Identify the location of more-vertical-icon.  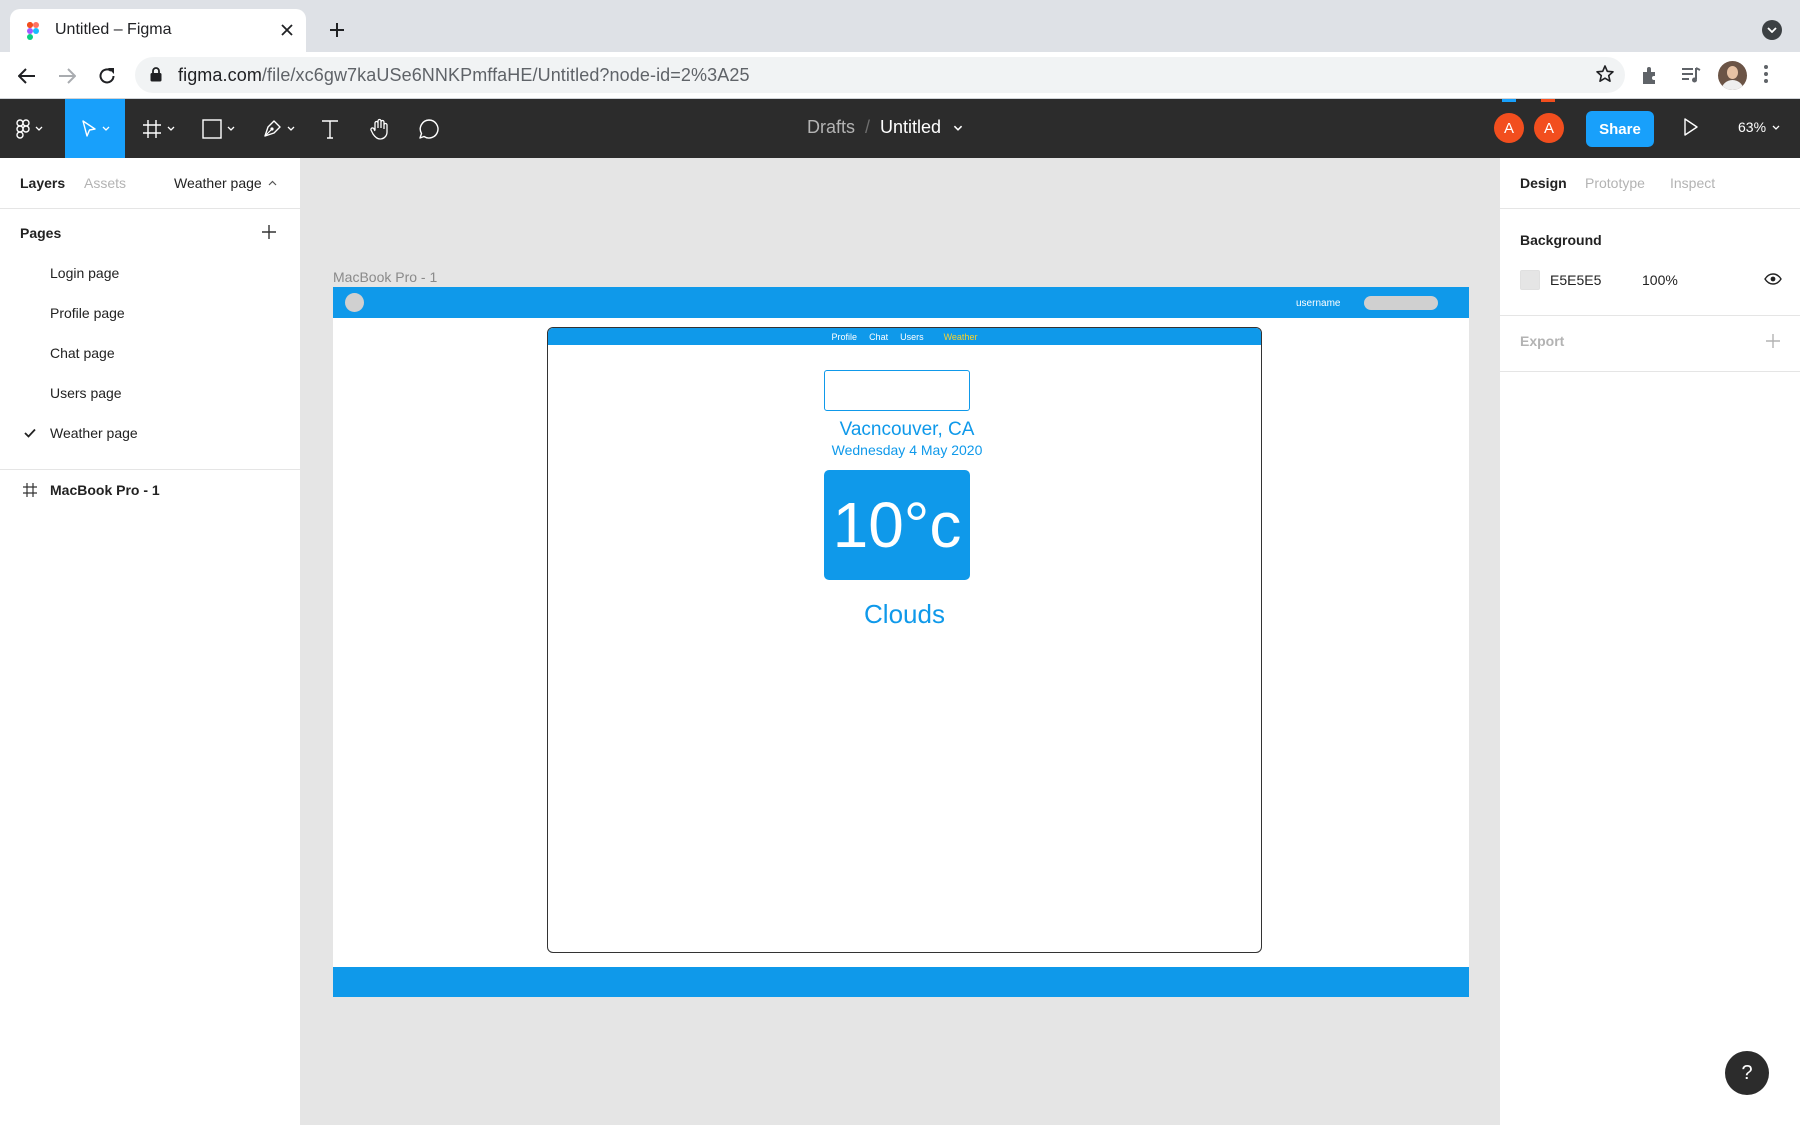
(1766, 74).